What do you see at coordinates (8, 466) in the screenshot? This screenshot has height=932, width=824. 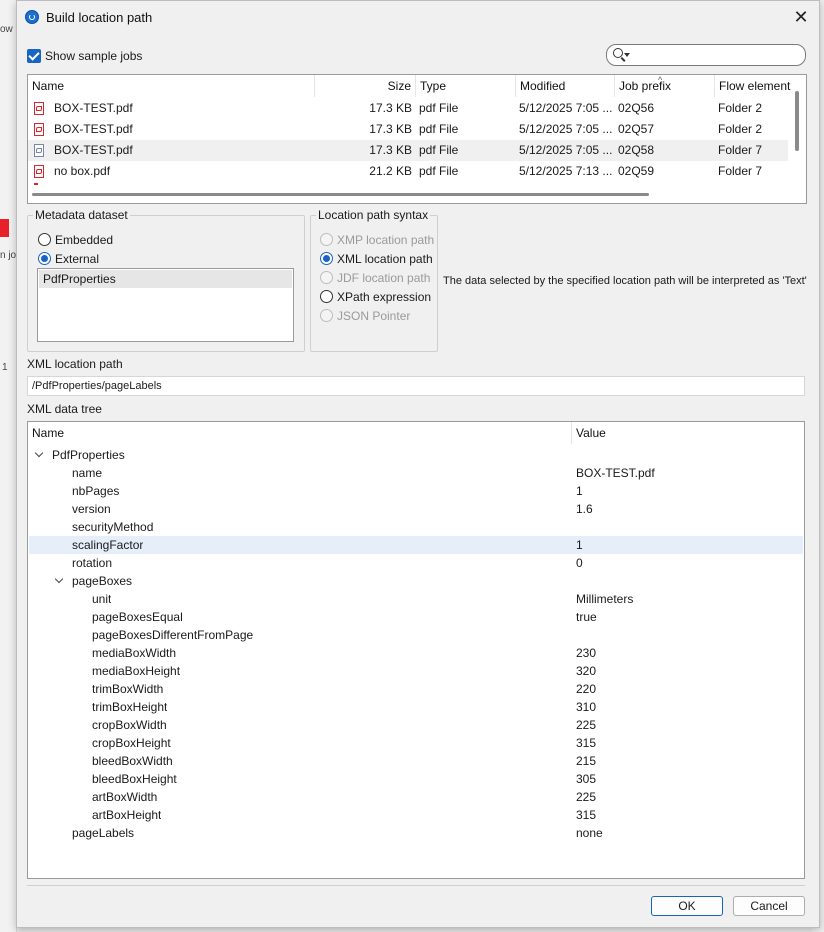 I see `background-app-strip` at bounding box center [8, 466].